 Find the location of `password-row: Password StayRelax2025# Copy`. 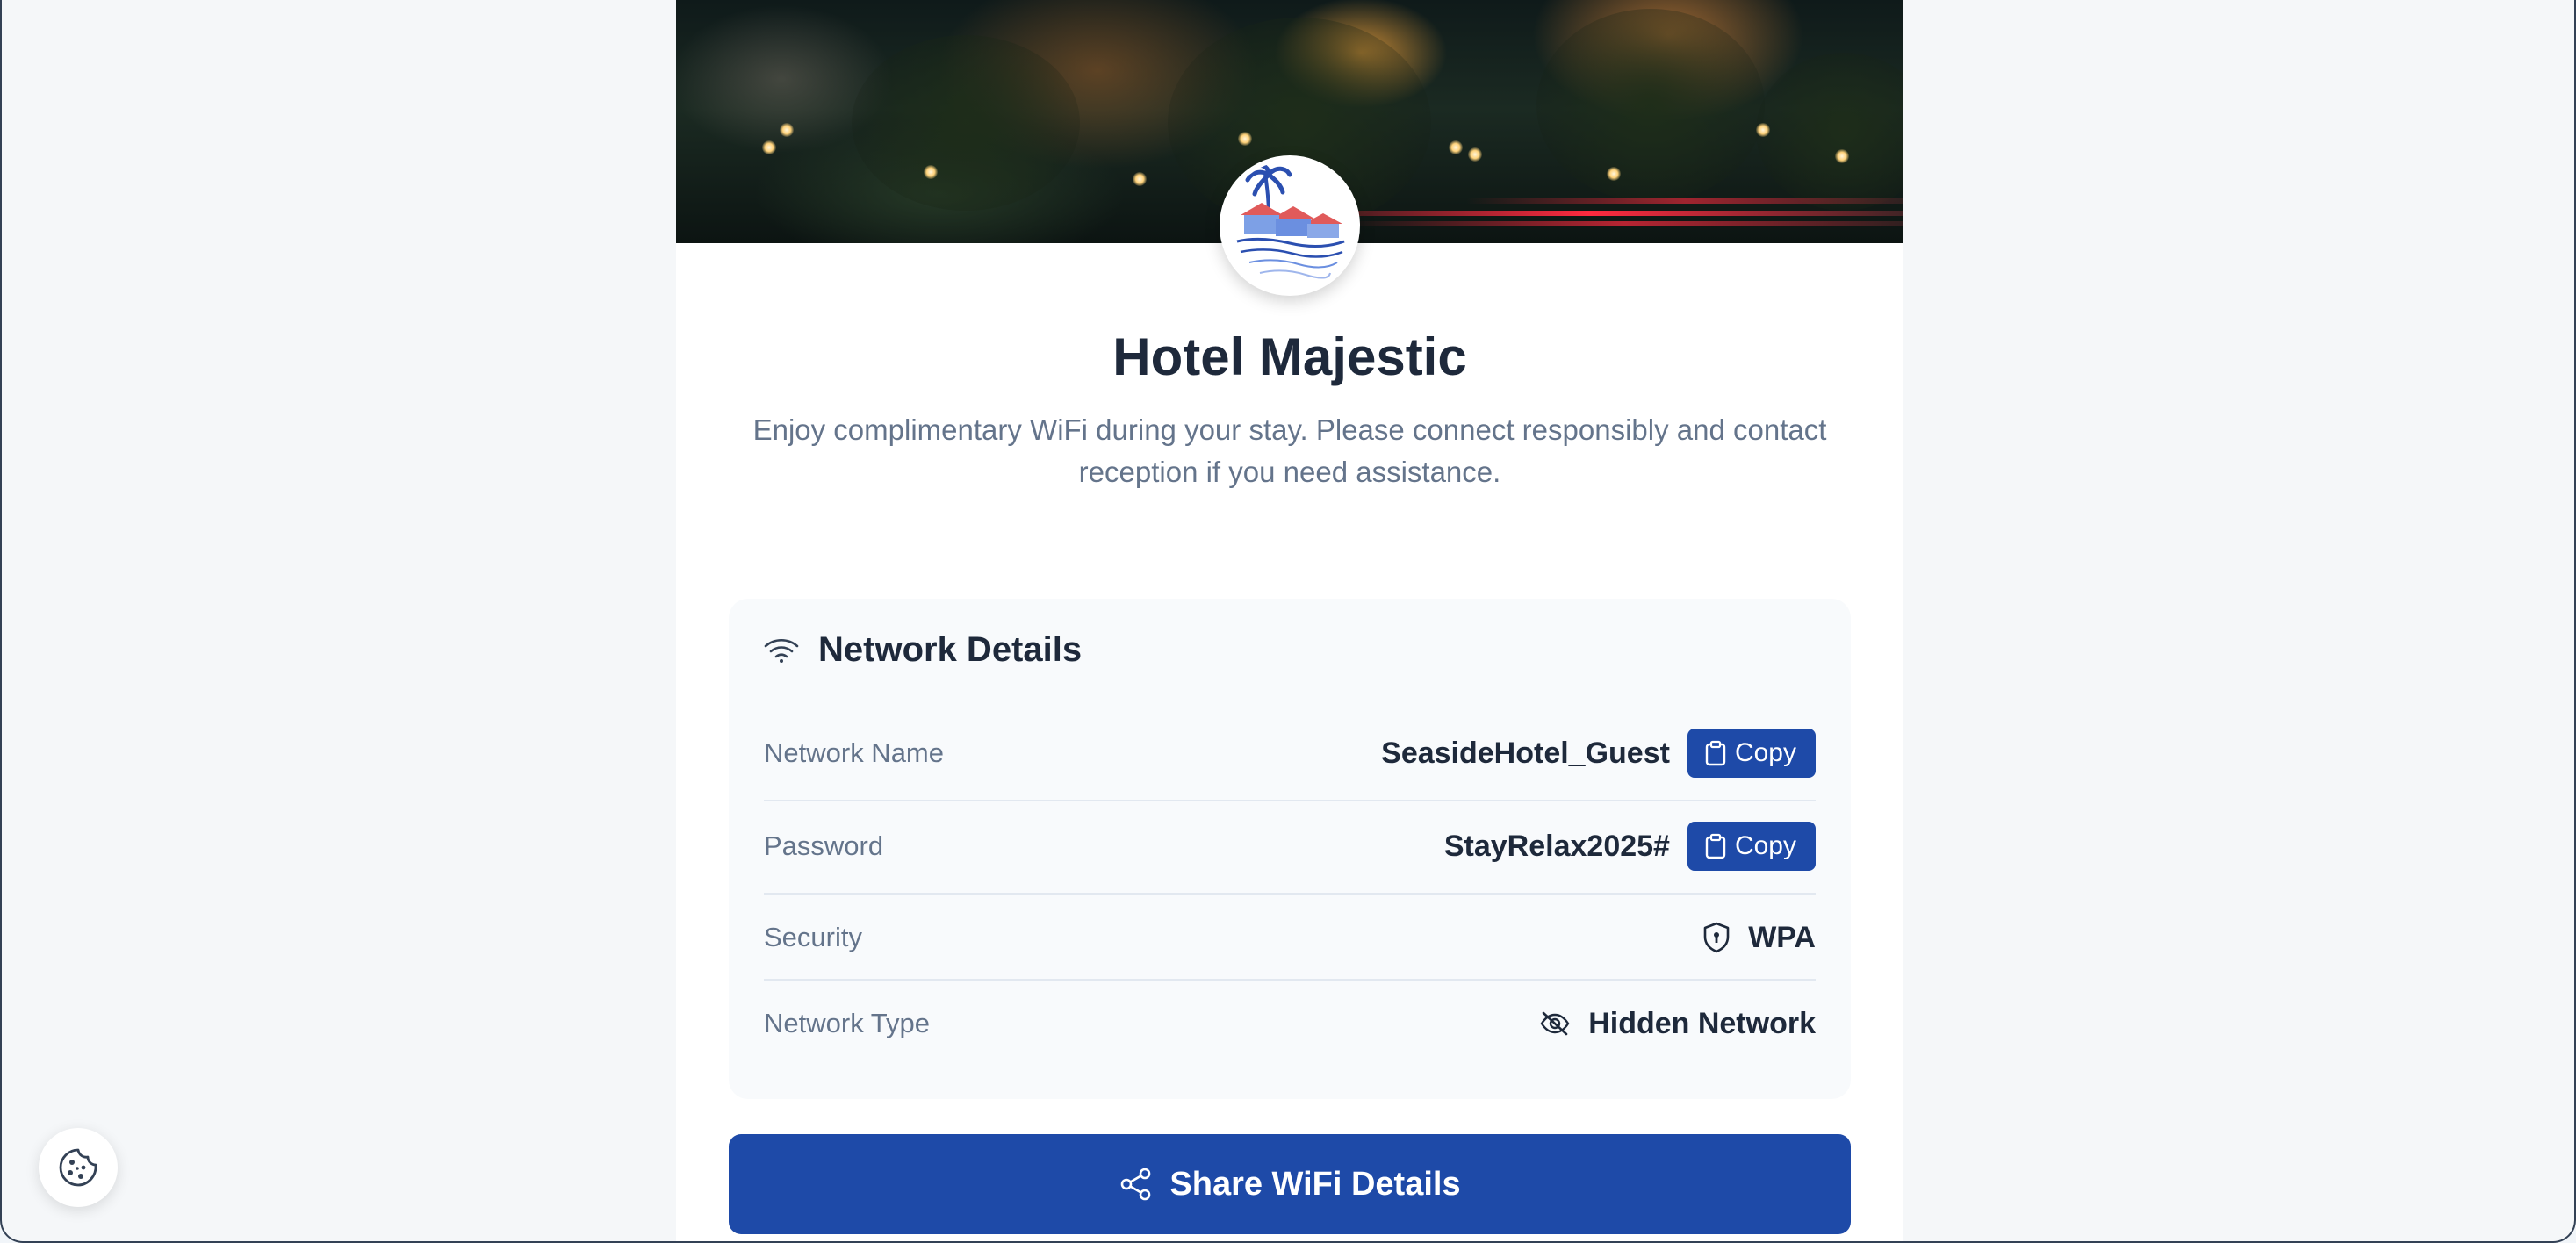

password-row: Password StayRelax2025# Copy is located at coordinates (1290, 846).